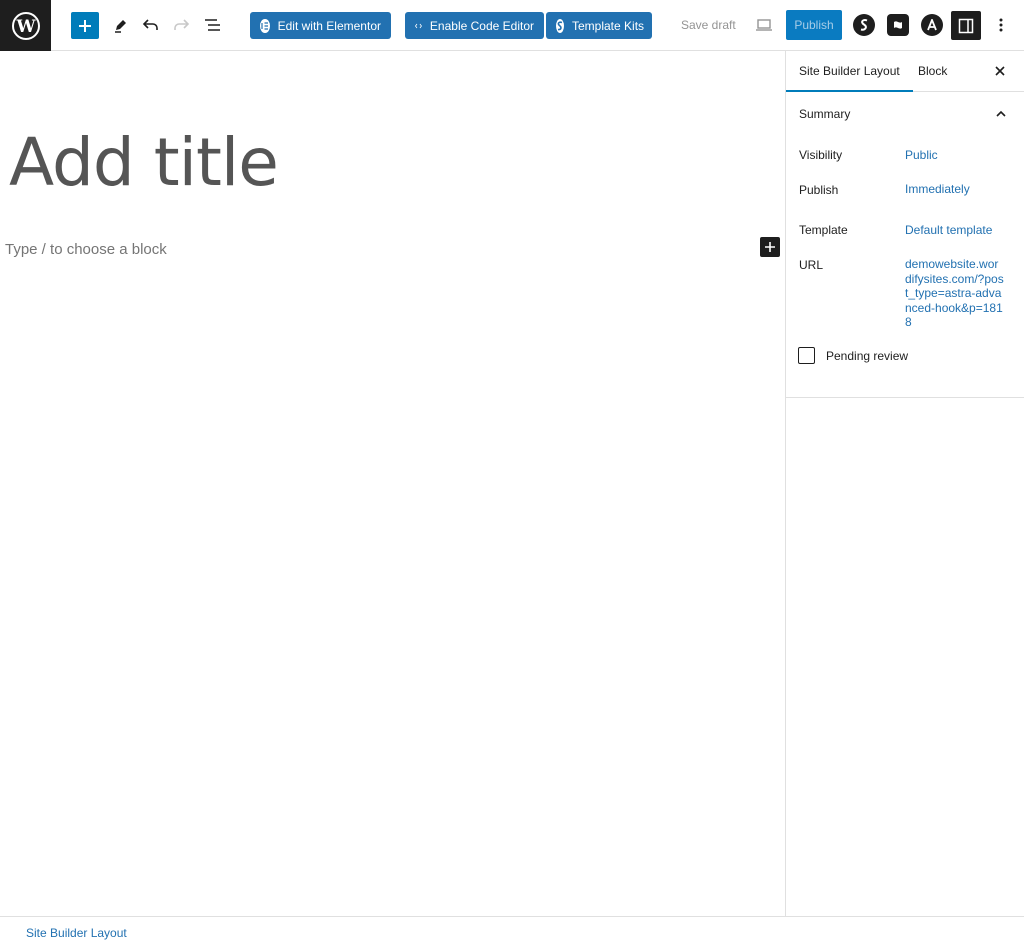 Image resolution: width=1024 pixels, height=946 pixels. Describe the element at coordinates (806, 355) in the screenshot. I see `pending-review-checkbox` at that location.